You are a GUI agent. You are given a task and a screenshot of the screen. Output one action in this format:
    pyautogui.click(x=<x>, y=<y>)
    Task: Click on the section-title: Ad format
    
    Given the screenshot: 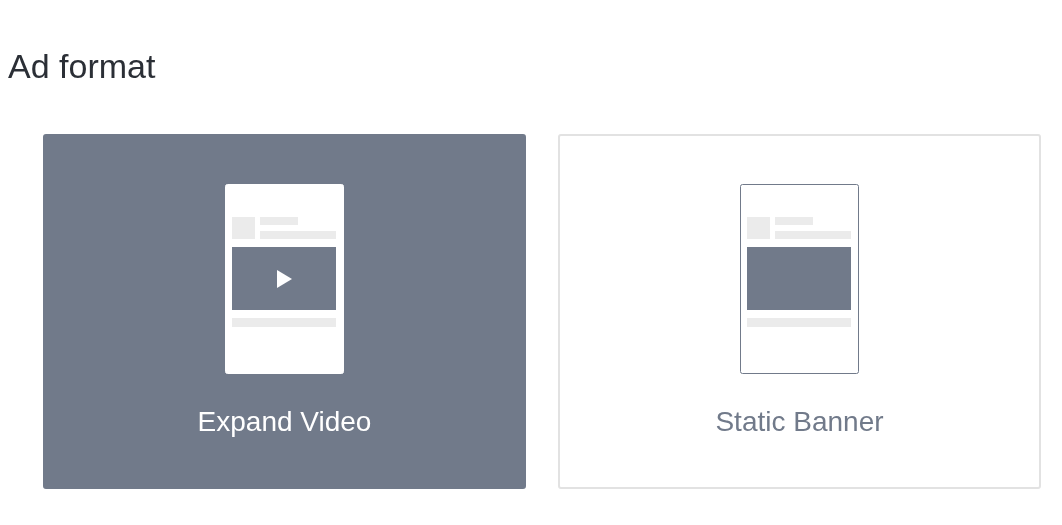 What is the action you would take?
    pyautogui.click(x=82, y=66)
    